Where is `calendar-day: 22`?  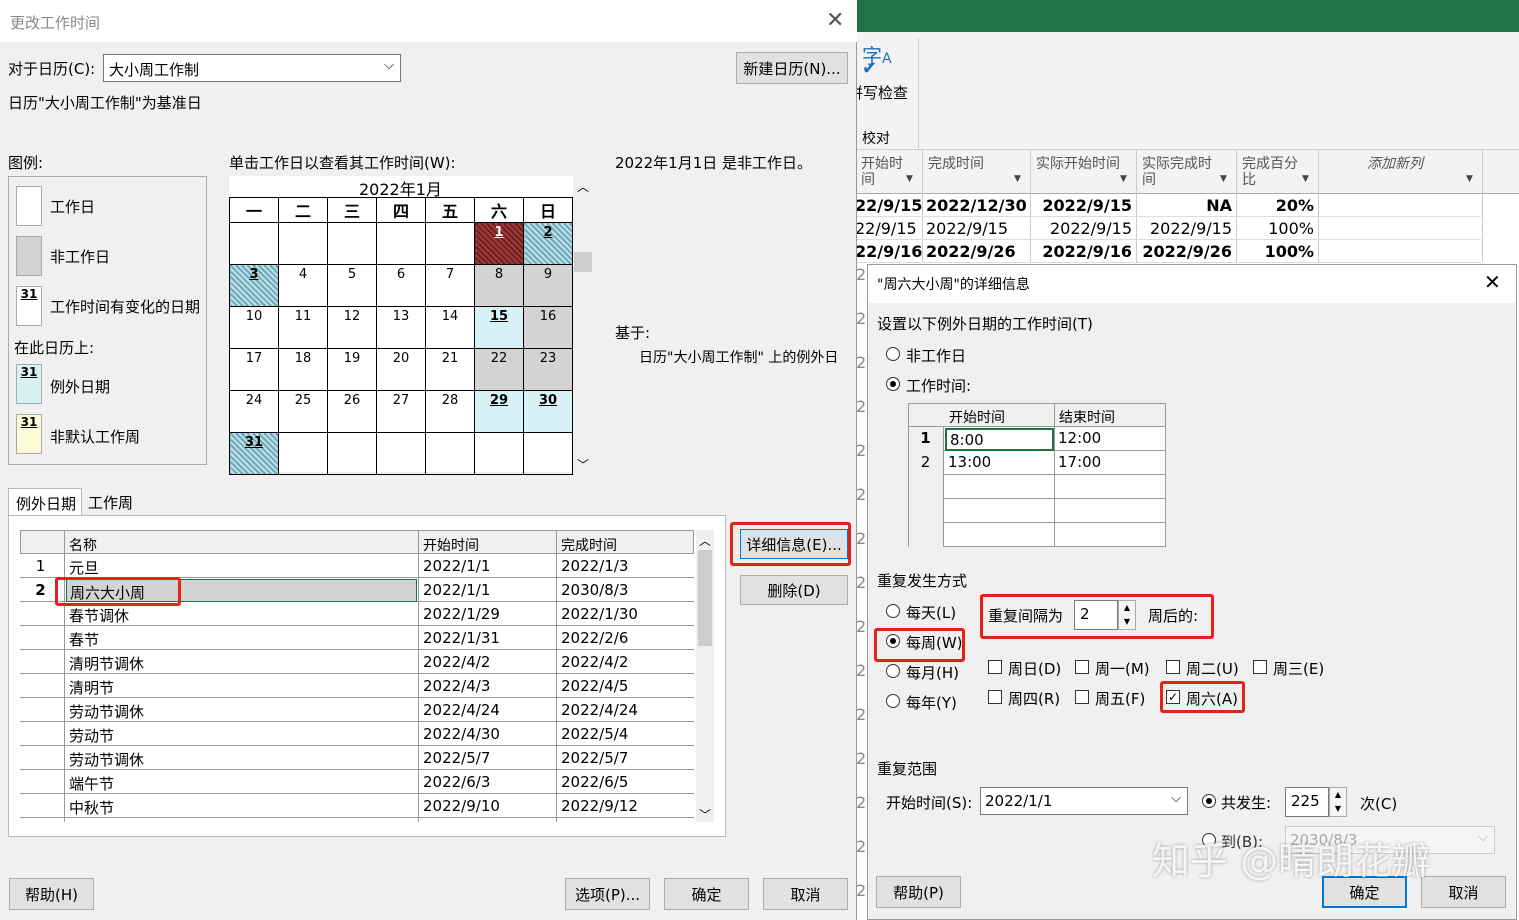
calendar-day: 22 is located at coordinates (499, 369).